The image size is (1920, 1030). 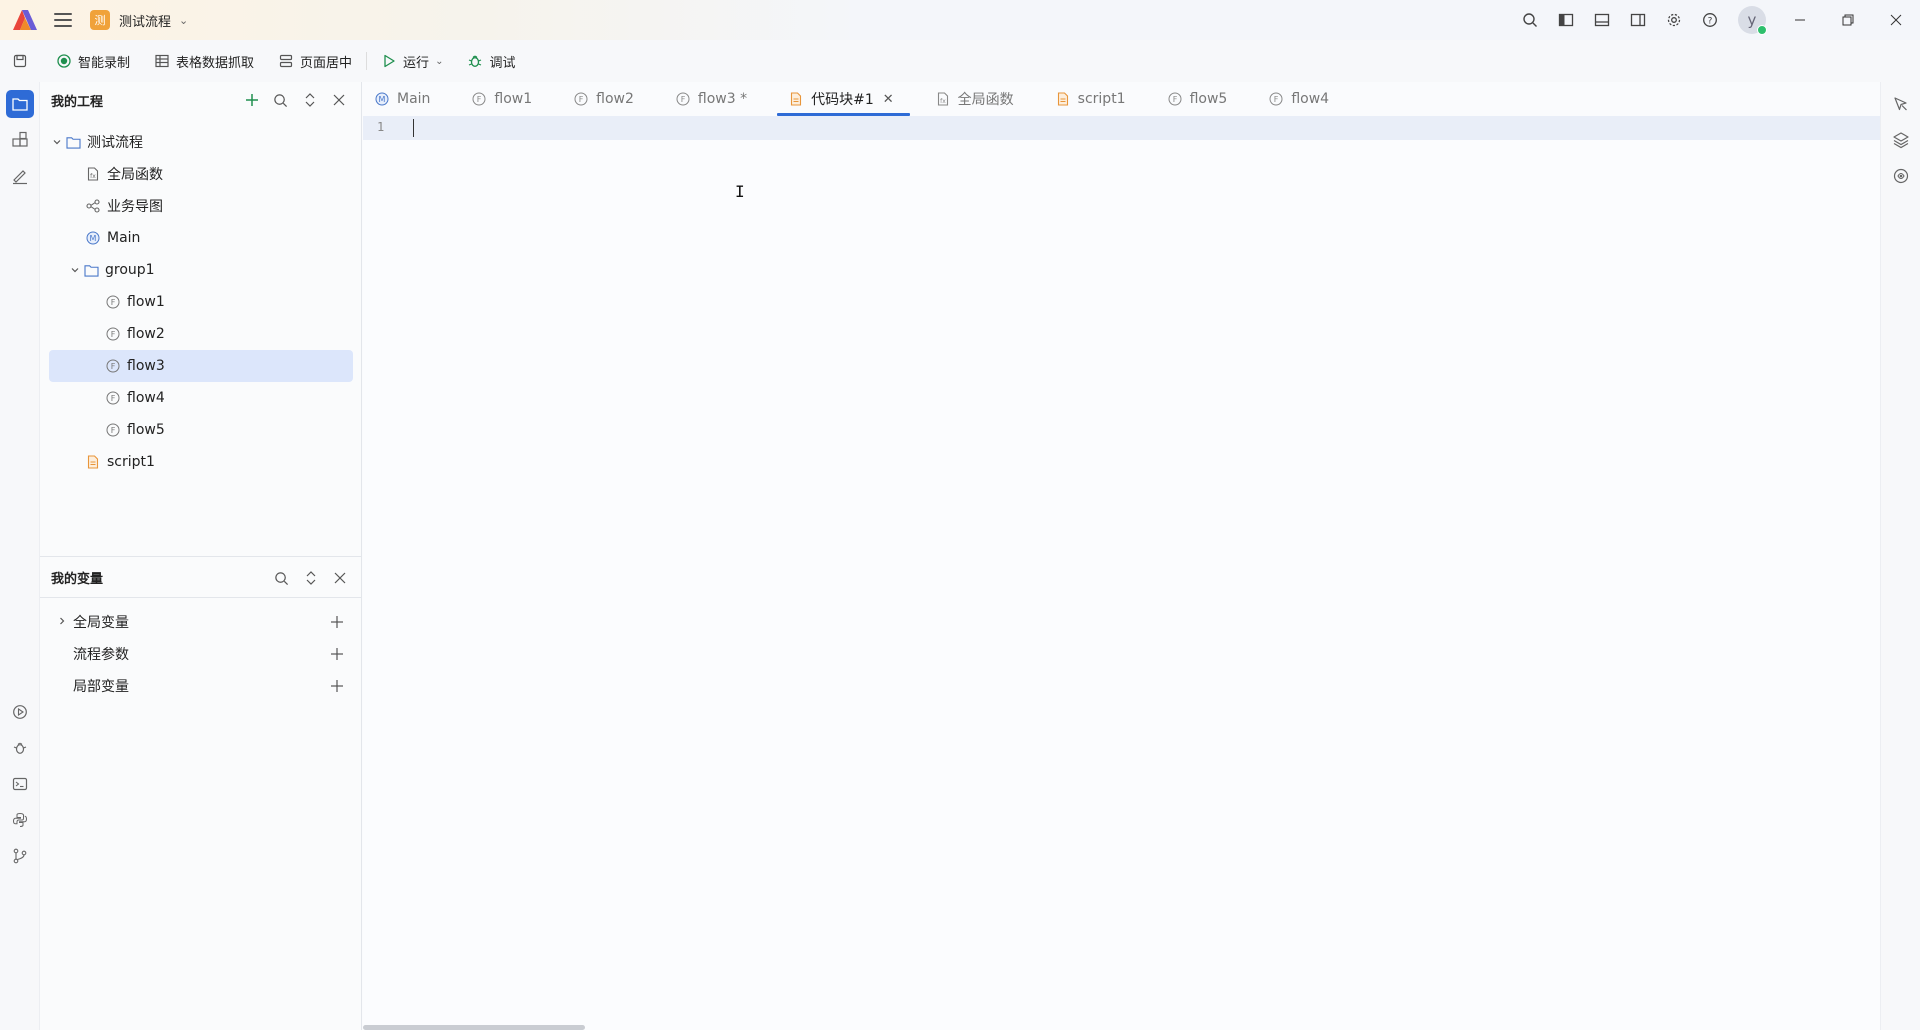 What do you see at coordinates (1566, 20) in the screenshot?
I see `toggle-left-panel-icon` at bounding box center [1566, 20].